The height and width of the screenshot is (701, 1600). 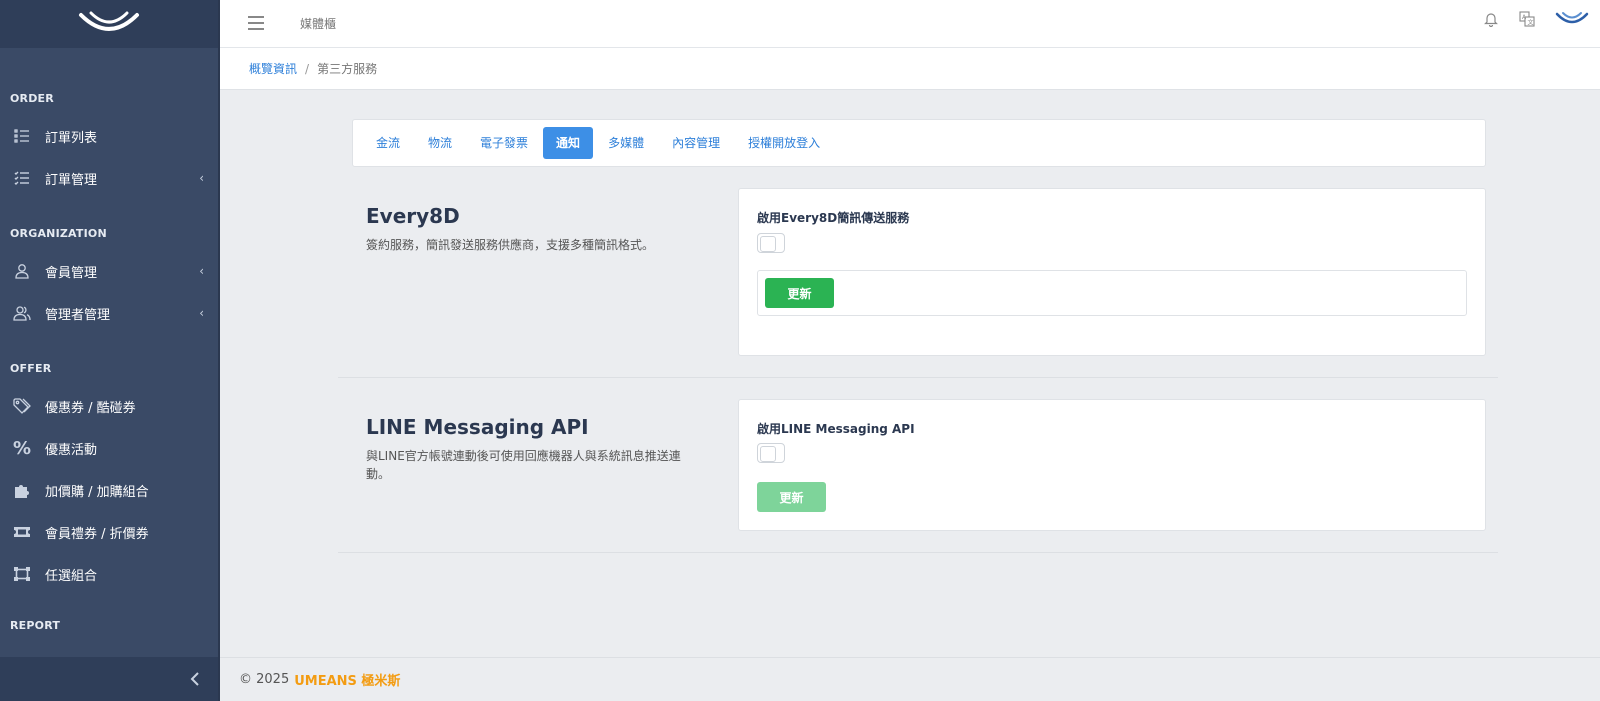 I want to click on tab-payment: 金流, so click(x=388, y=143).